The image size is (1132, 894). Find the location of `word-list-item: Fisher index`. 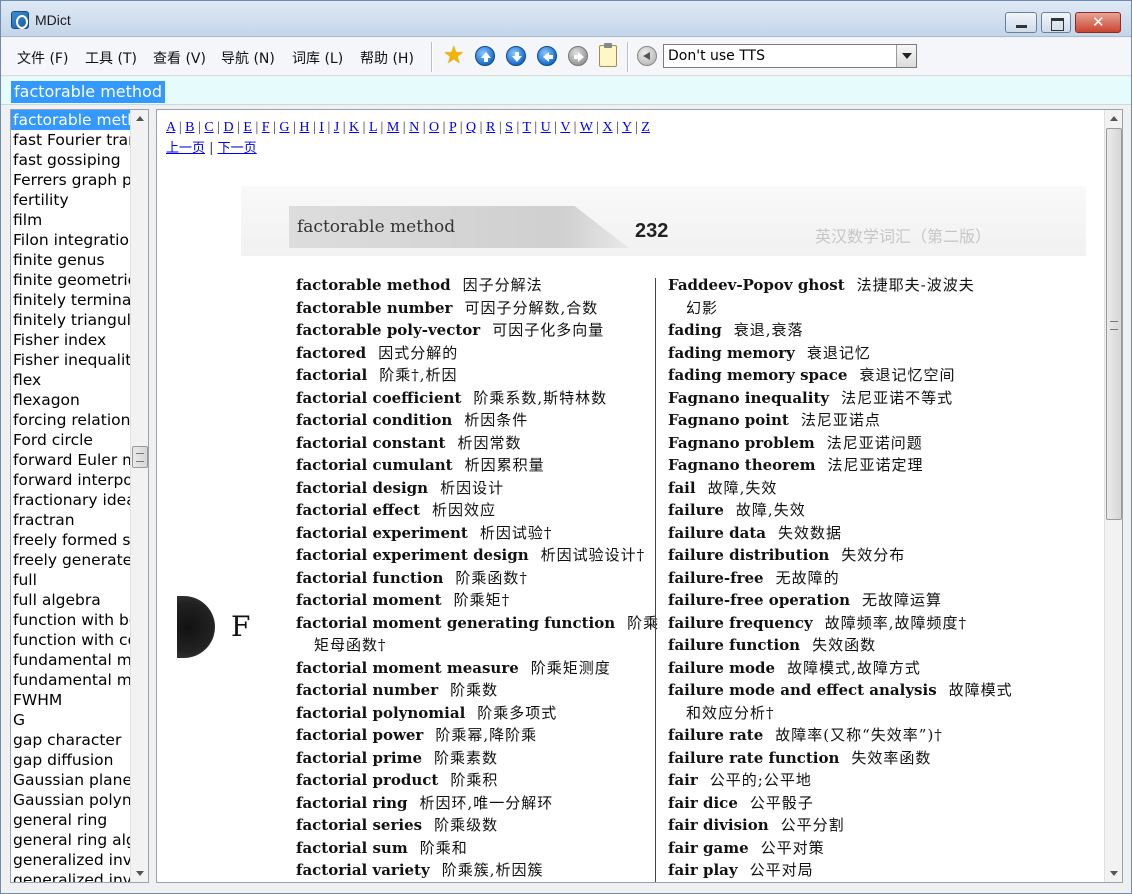

word-list-item: Fisher index is located at coordinates (70, 340).